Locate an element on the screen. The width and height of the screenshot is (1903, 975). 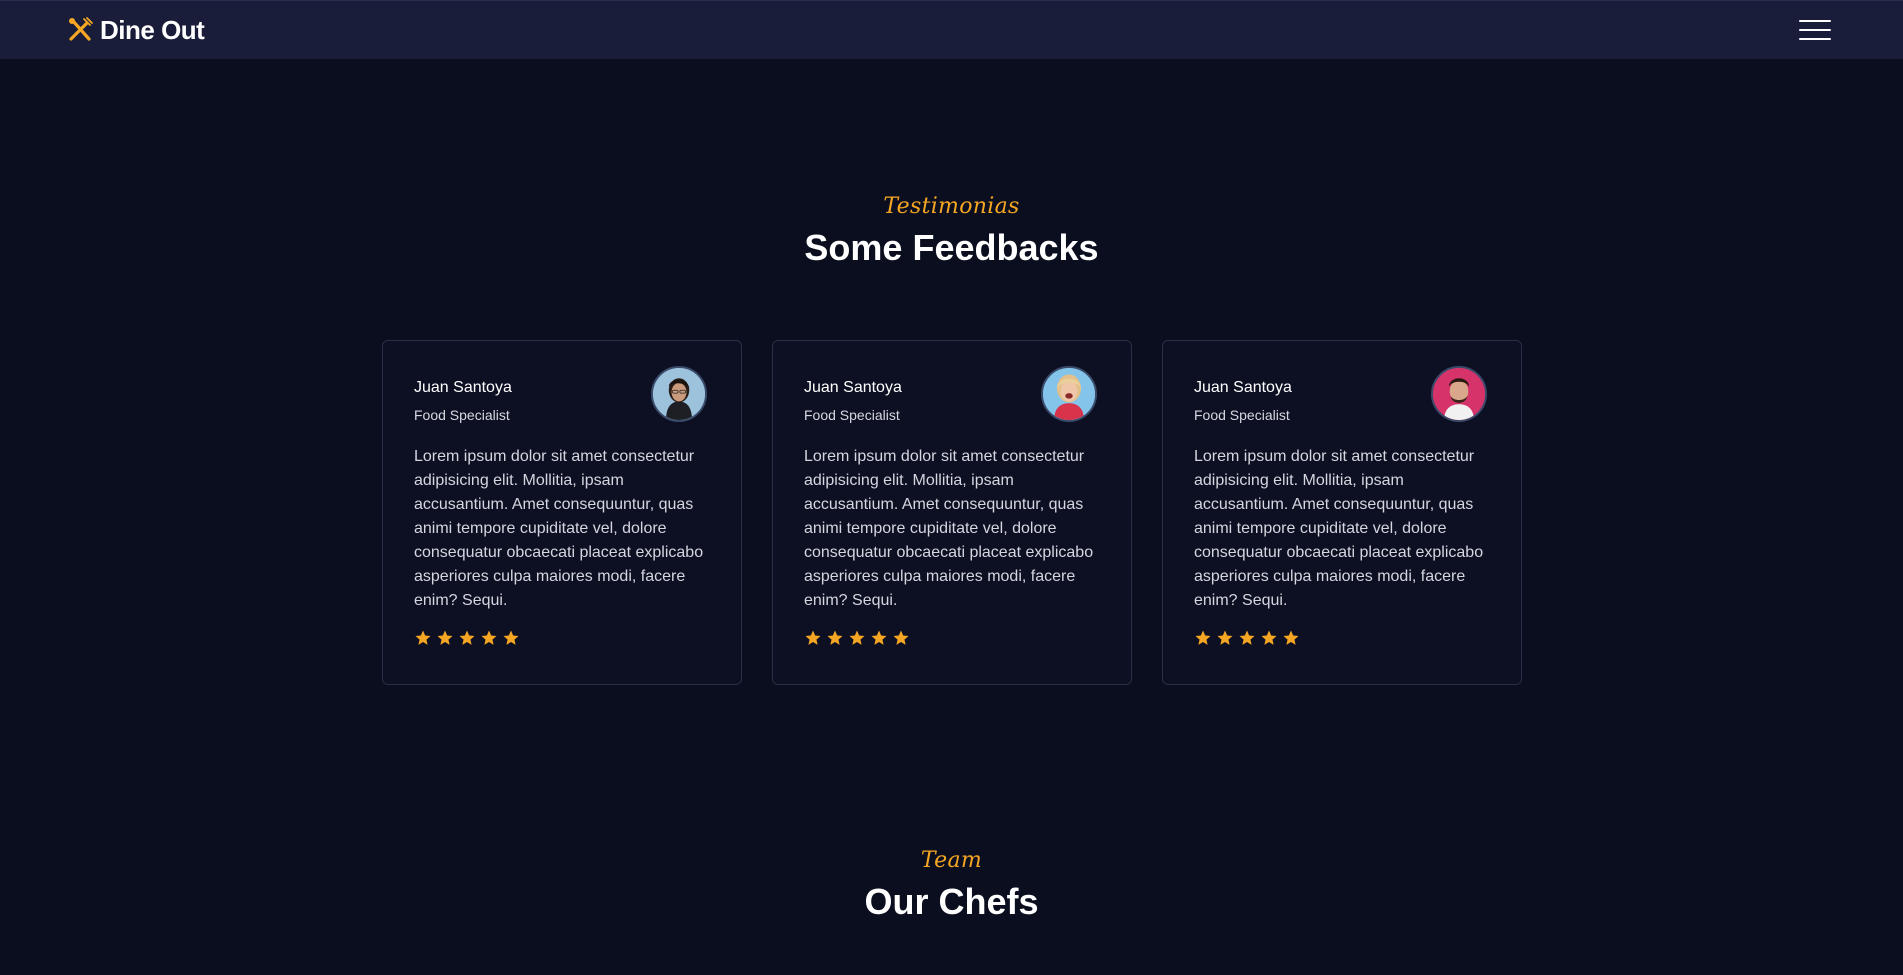
fork-knife-icon is located at coordinates (80, 30).